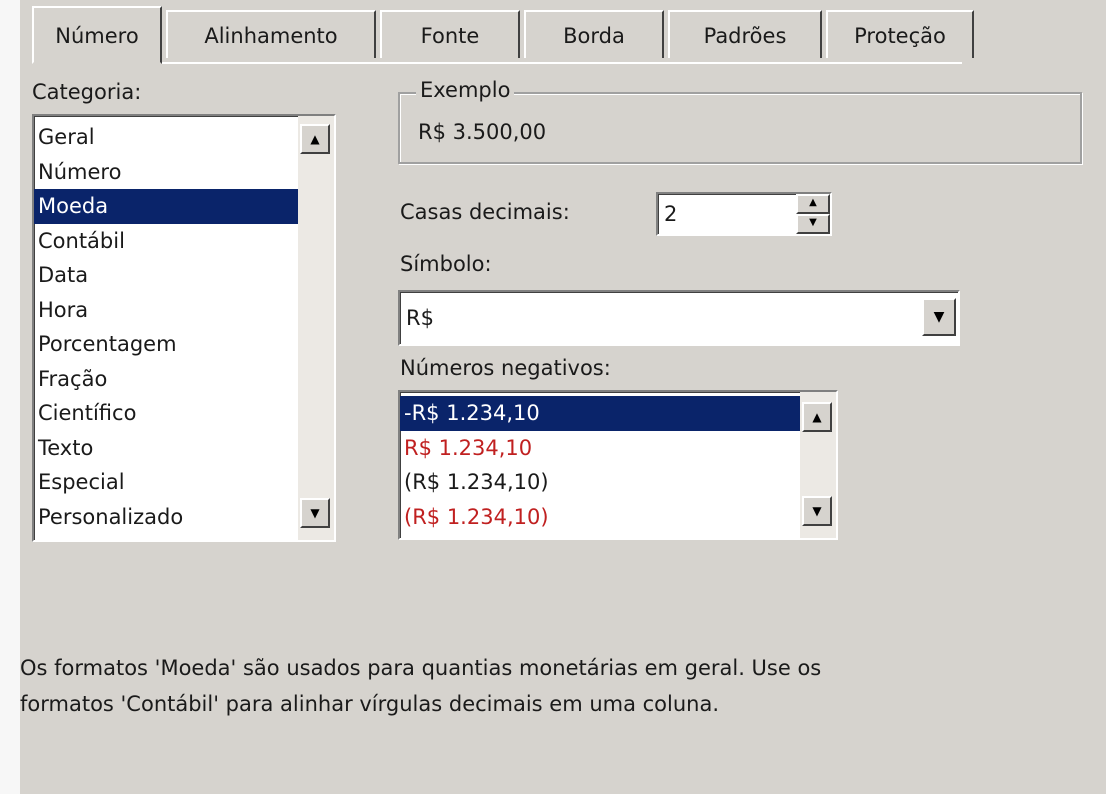 This screenshot has height=794, width=1106. What do you see at coordinates (87, 92) in the screenshot?
I see `category-label: Categoria:` at bounding box center [87, 92].